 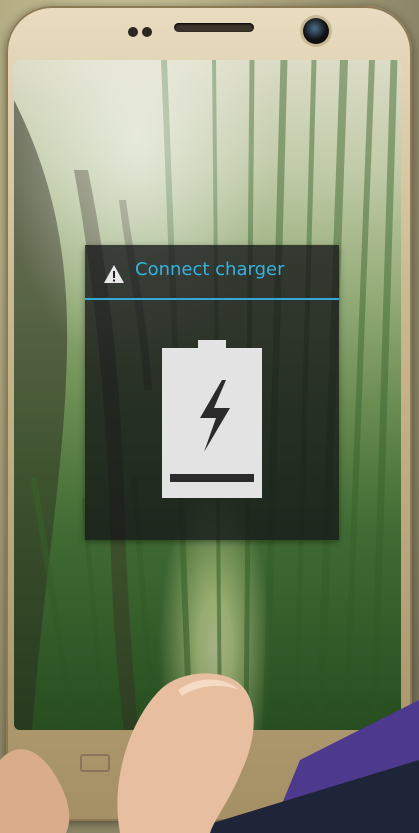 I want to click on dialog-divider, so click(x=212, y=299).